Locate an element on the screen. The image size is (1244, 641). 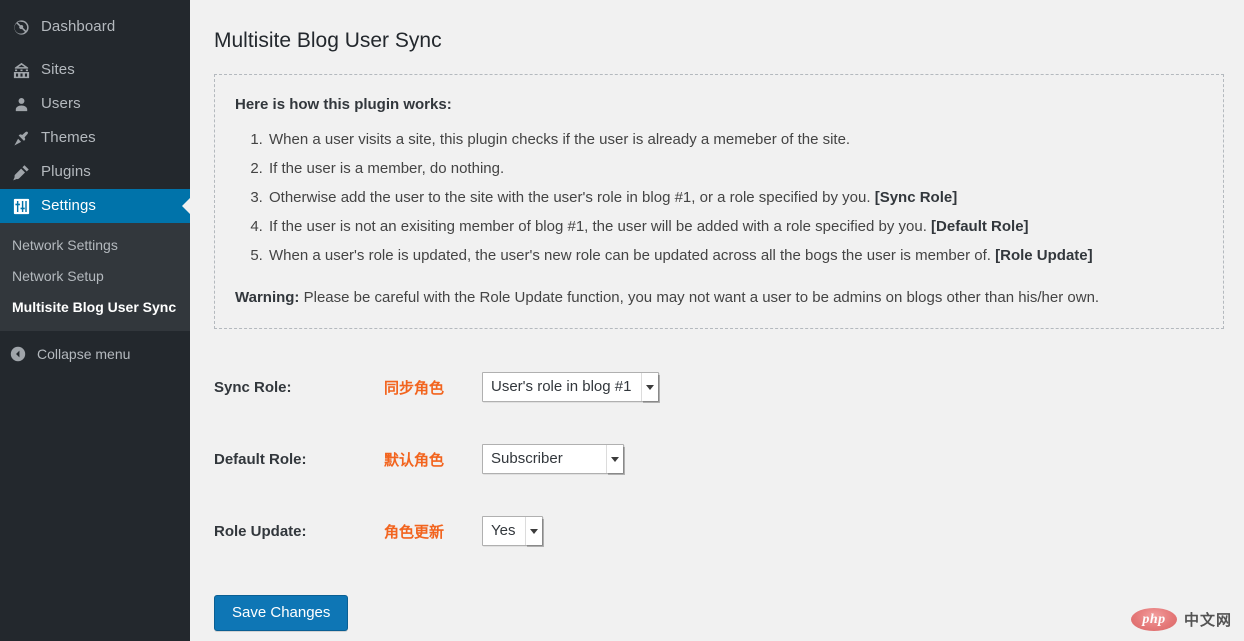
sync-role-select: User's role in blog #1 is located at coordinates (570, 387).